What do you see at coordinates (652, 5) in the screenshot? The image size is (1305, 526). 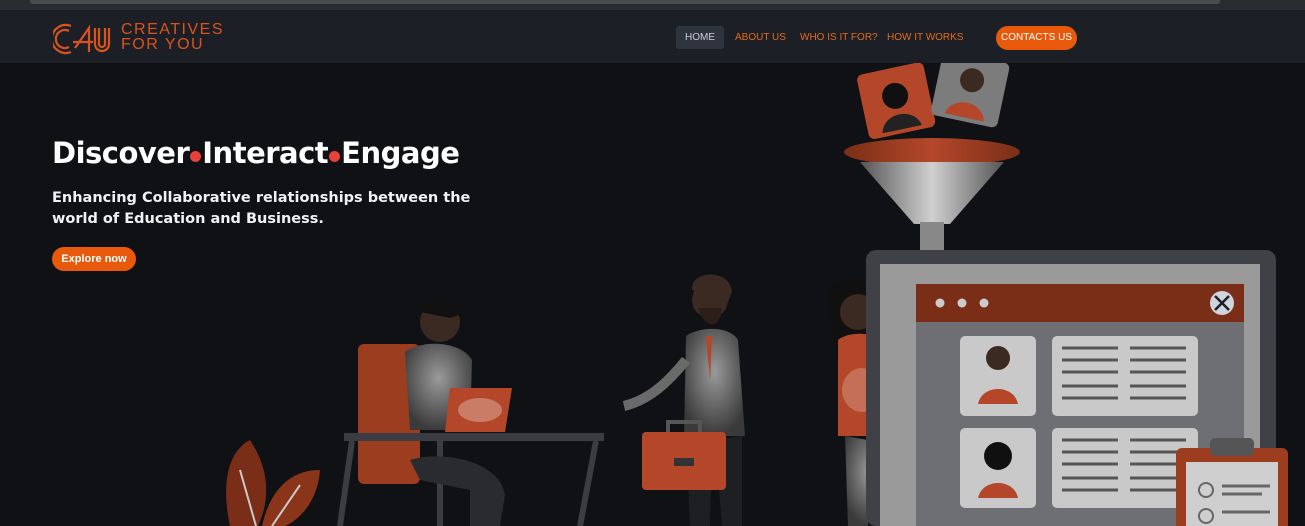 I see `browser-chrome-strip` at bounding box center [652, 5].